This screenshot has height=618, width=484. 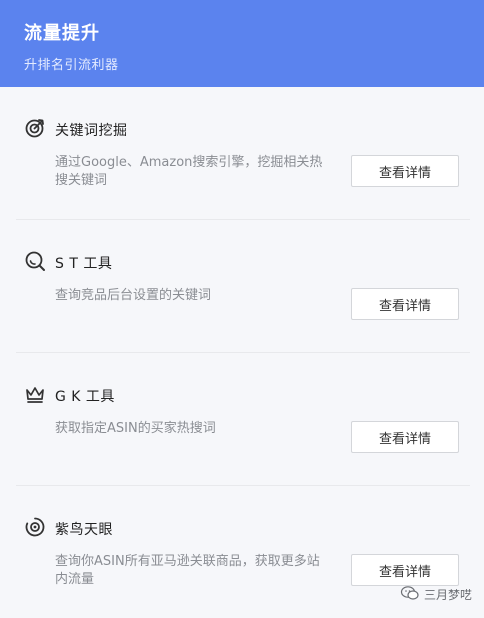 I want to click on panel-subtitle: 升排名引流利器, so click(x=71, y=65).